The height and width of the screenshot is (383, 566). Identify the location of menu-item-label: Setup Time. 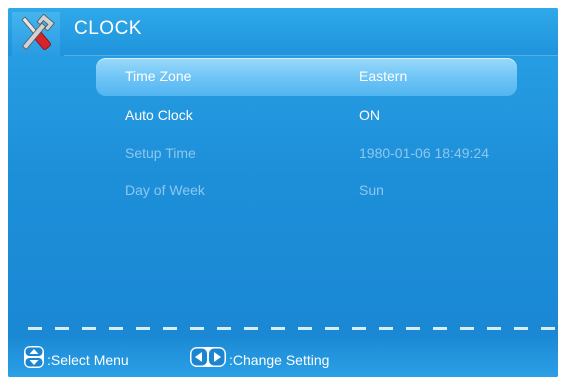
(160, 153).